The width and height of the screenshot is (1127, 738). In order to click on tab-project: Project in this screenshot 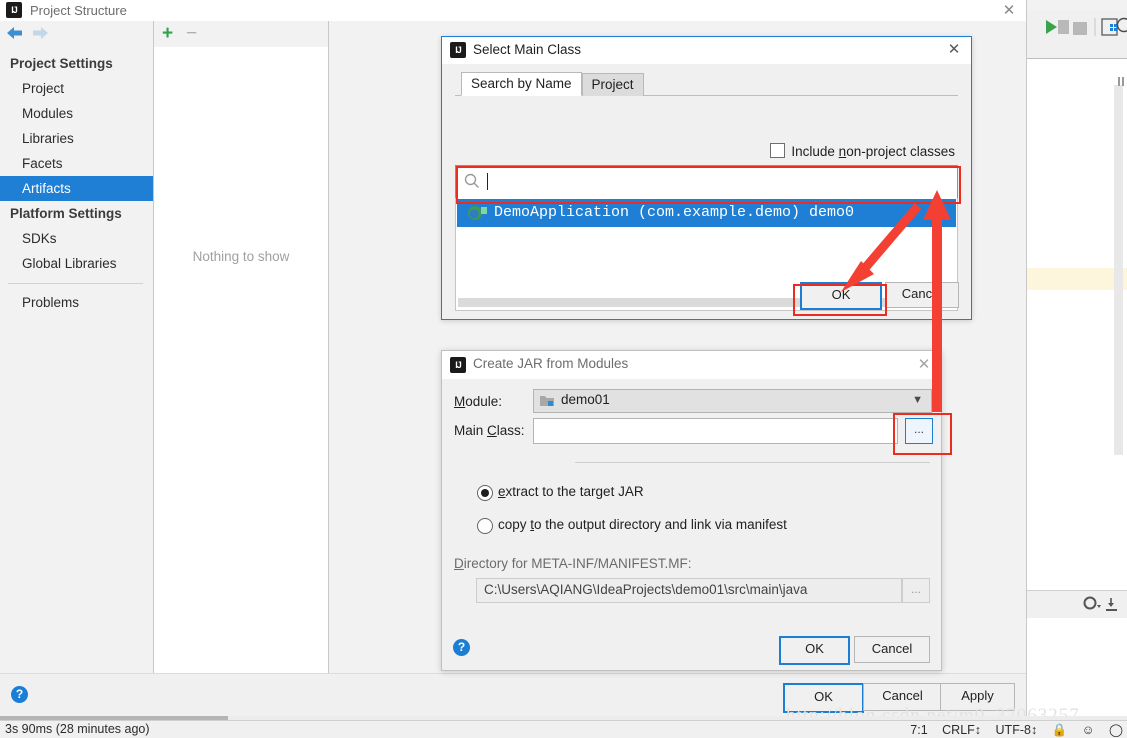, I will do `click(612, 84)`.